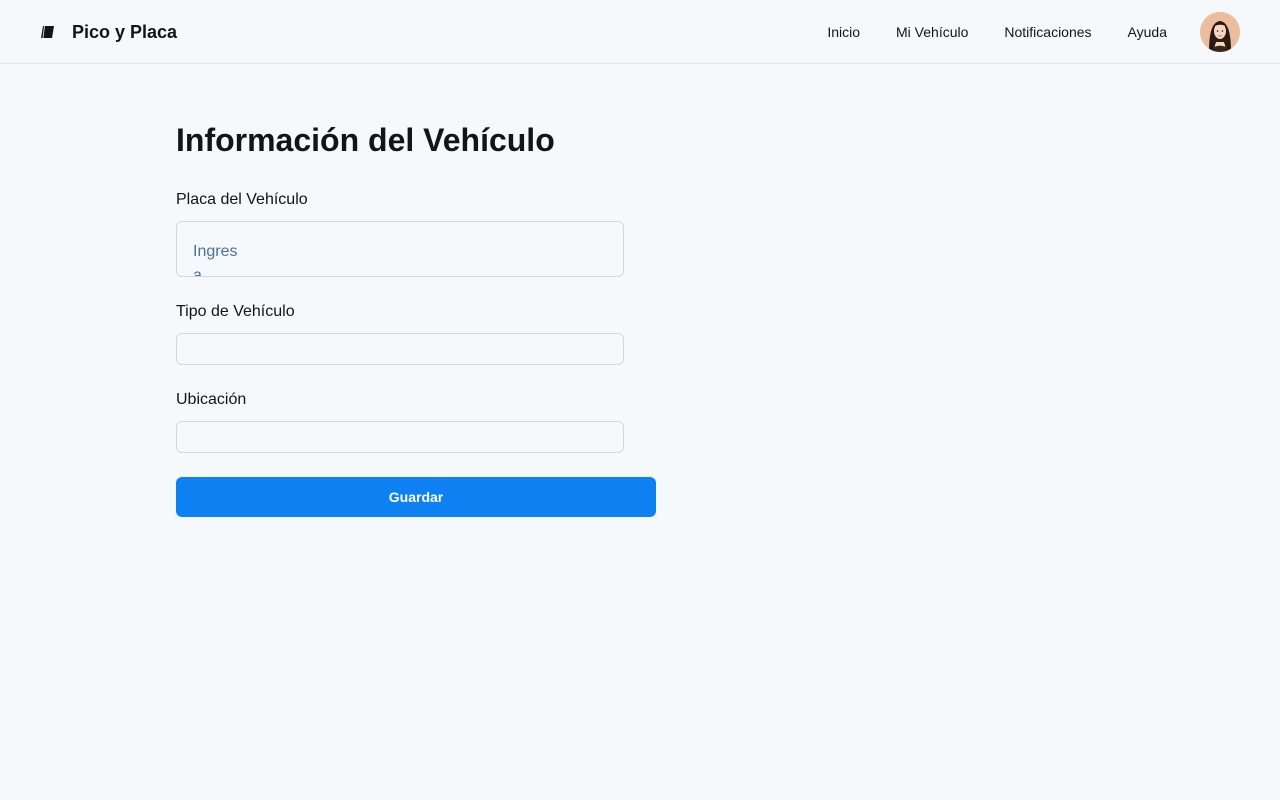 The height and width of the screenshot is (800, 1280). I want to click on location-input, so click(400, 437).